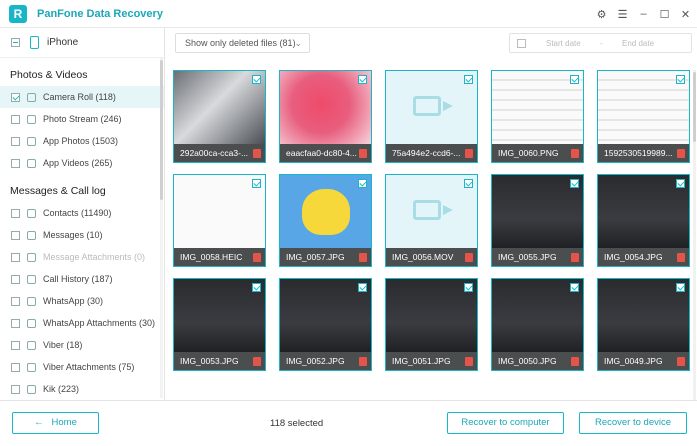 This screenshot has width=697, height=446. I want to click on grid-scroll-thumb, so click(694, 107).